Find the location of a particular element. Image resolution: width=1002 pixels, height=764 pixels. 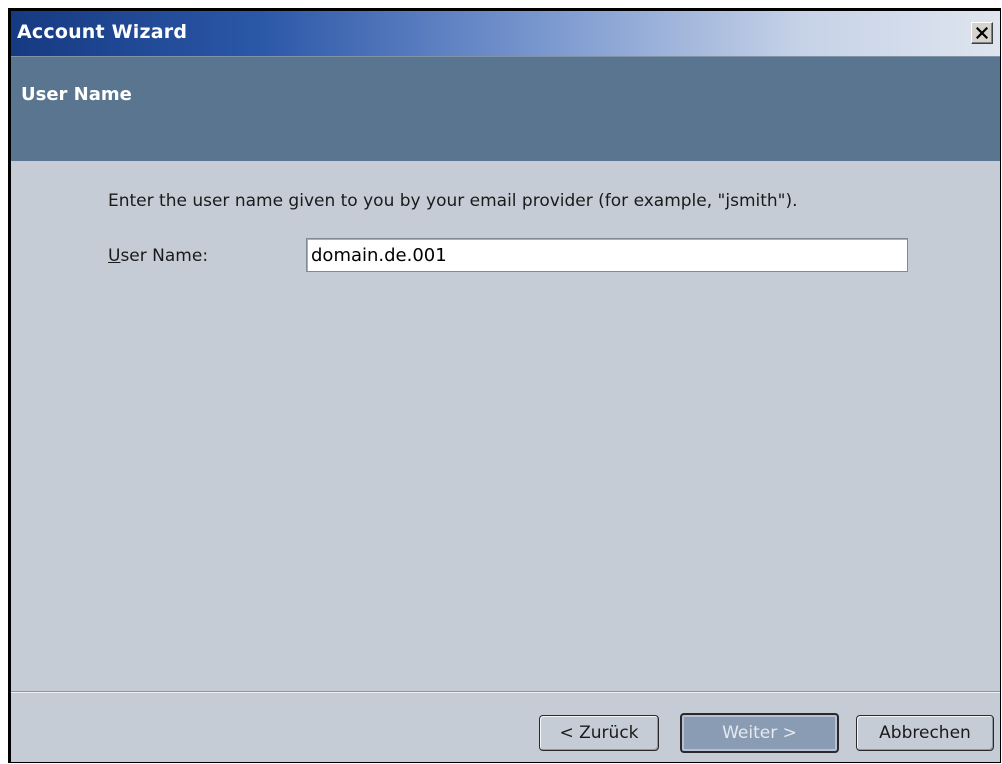

username-label: User Name: is located at coordinates (158, 256).